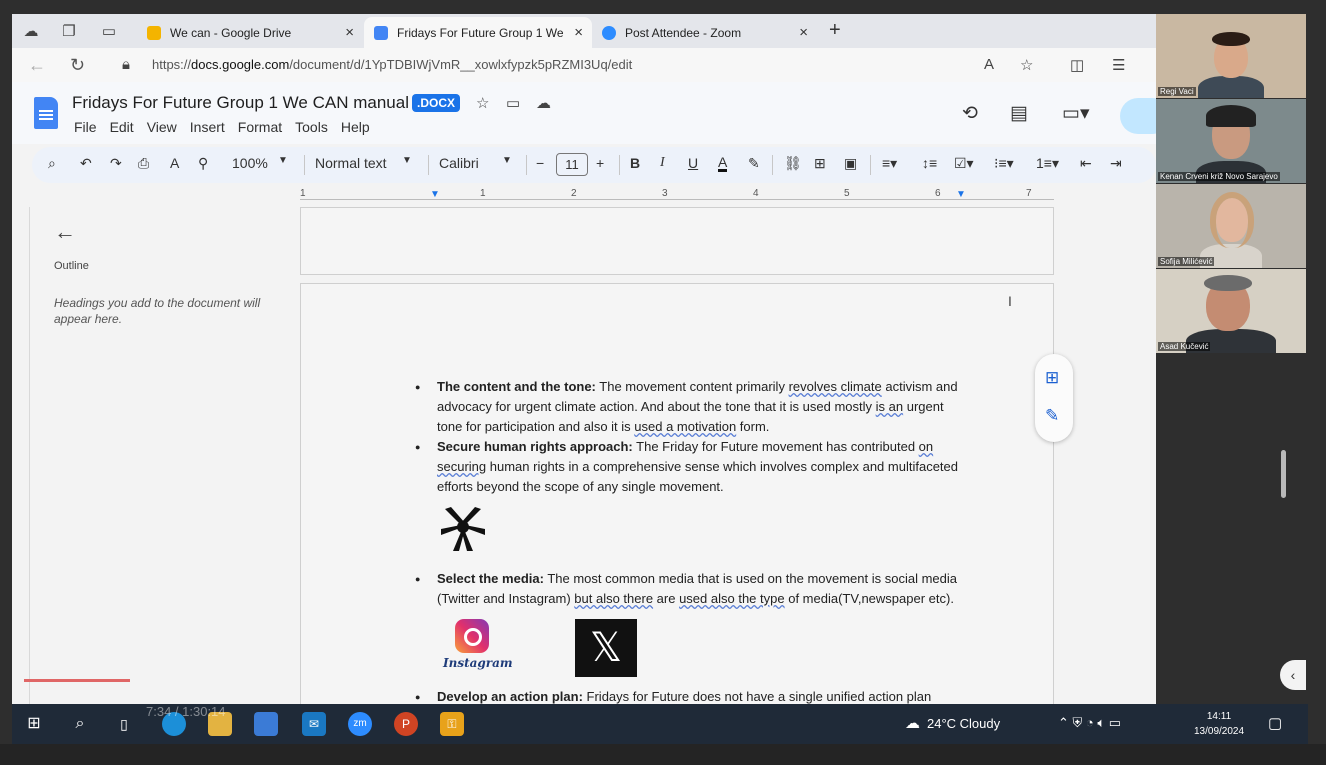 This screenshot has height=765, width=1326. Describe the element at coordinates (662, 163) in the screenshot. I see `italic-icon: I` at that location.